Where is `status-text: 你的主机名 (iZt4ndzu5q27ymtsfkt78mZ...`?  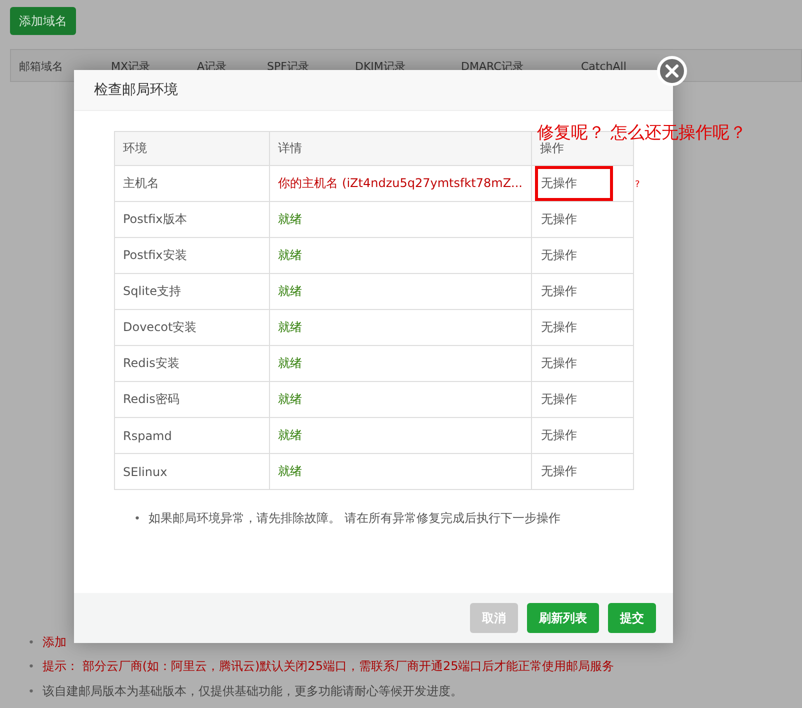 status-text: 你的主机名 (iZt4ndzu5q27ymtsfkt78mZ... is located at coordinates (400, 183).